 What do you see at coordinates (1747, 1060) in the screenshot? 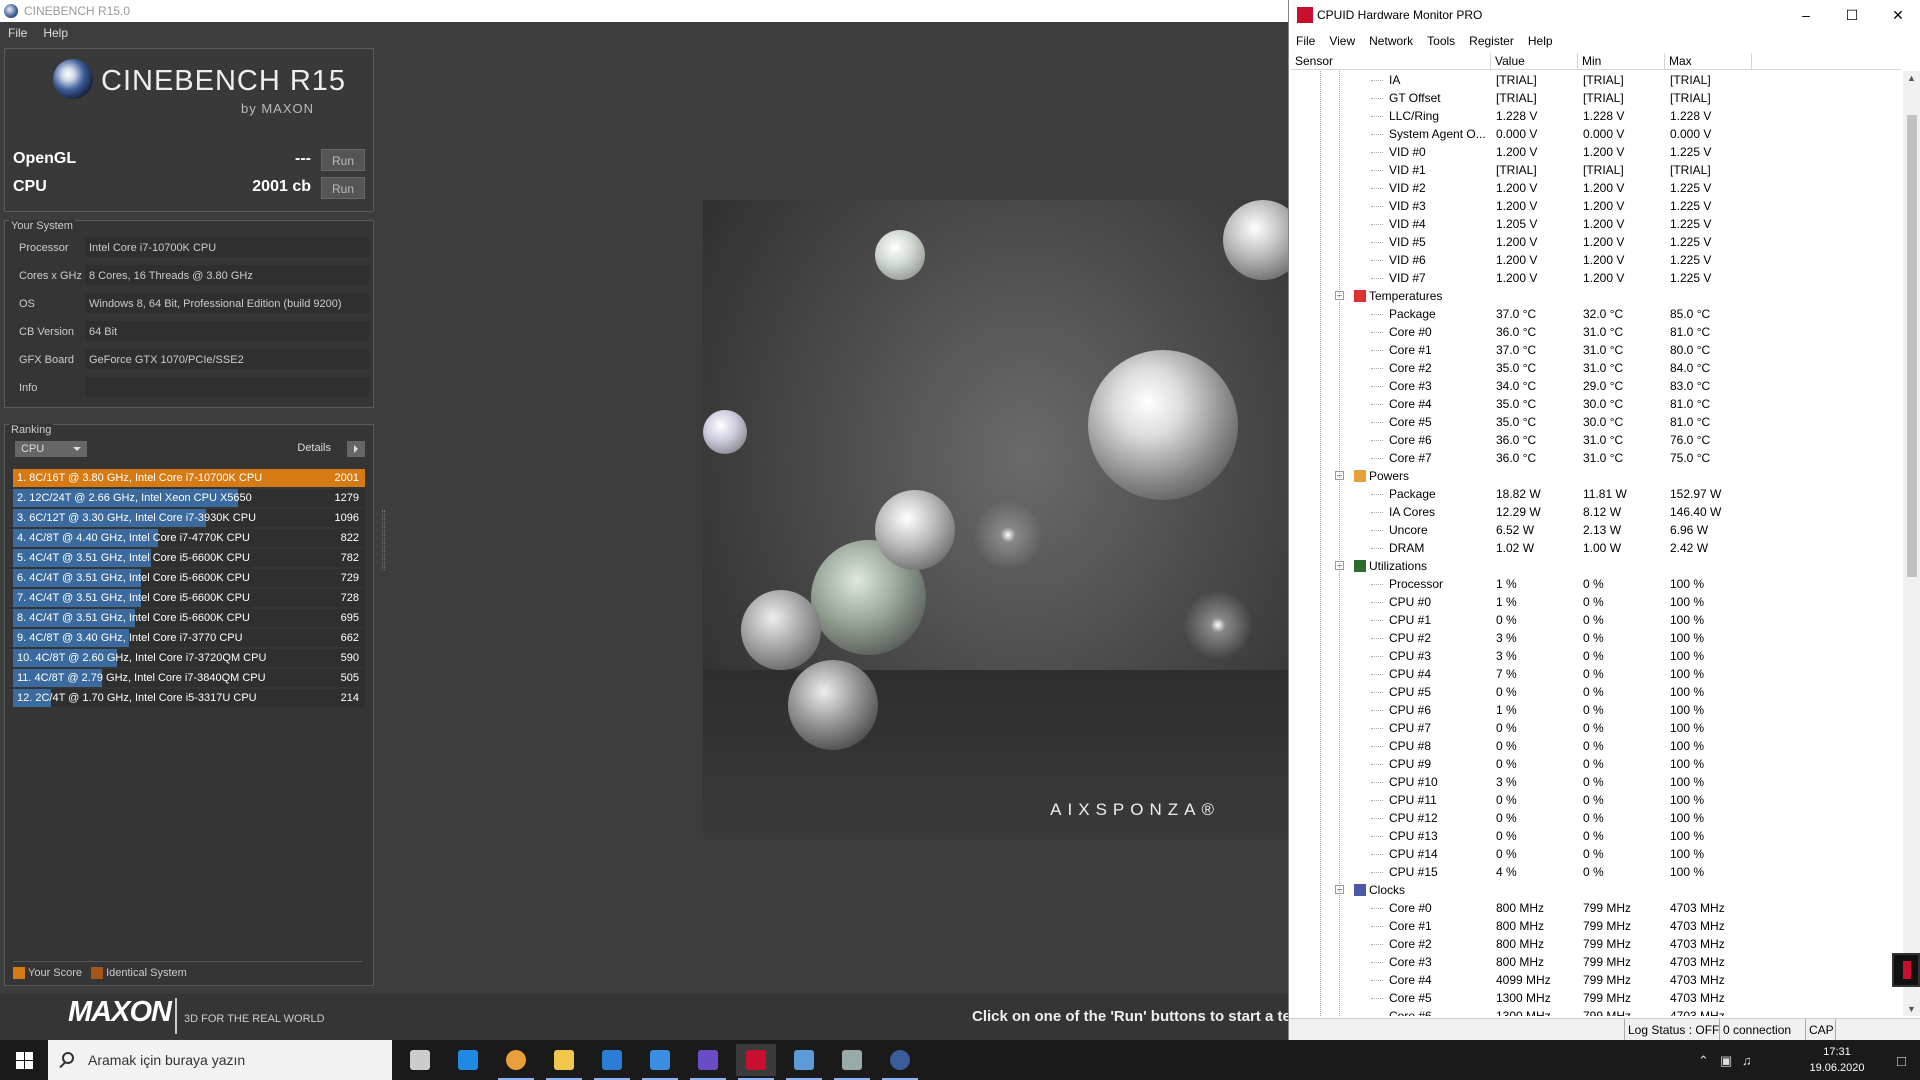
I see `tray-volume-icon: ♫` at bounding box center [1747, 1060].